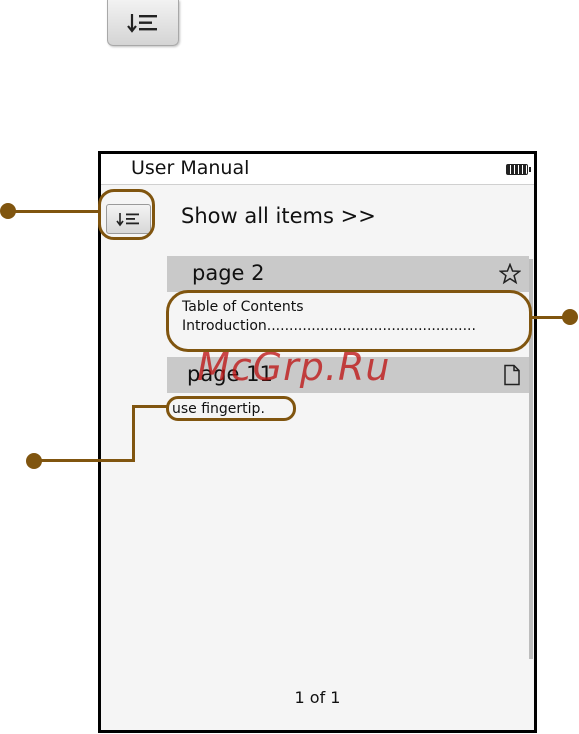 The width and height of the screenshot is (579, 734). Describe the element at coordinates (317, 169) in the screenshot. I see `title-bar: User Manual` at that location.